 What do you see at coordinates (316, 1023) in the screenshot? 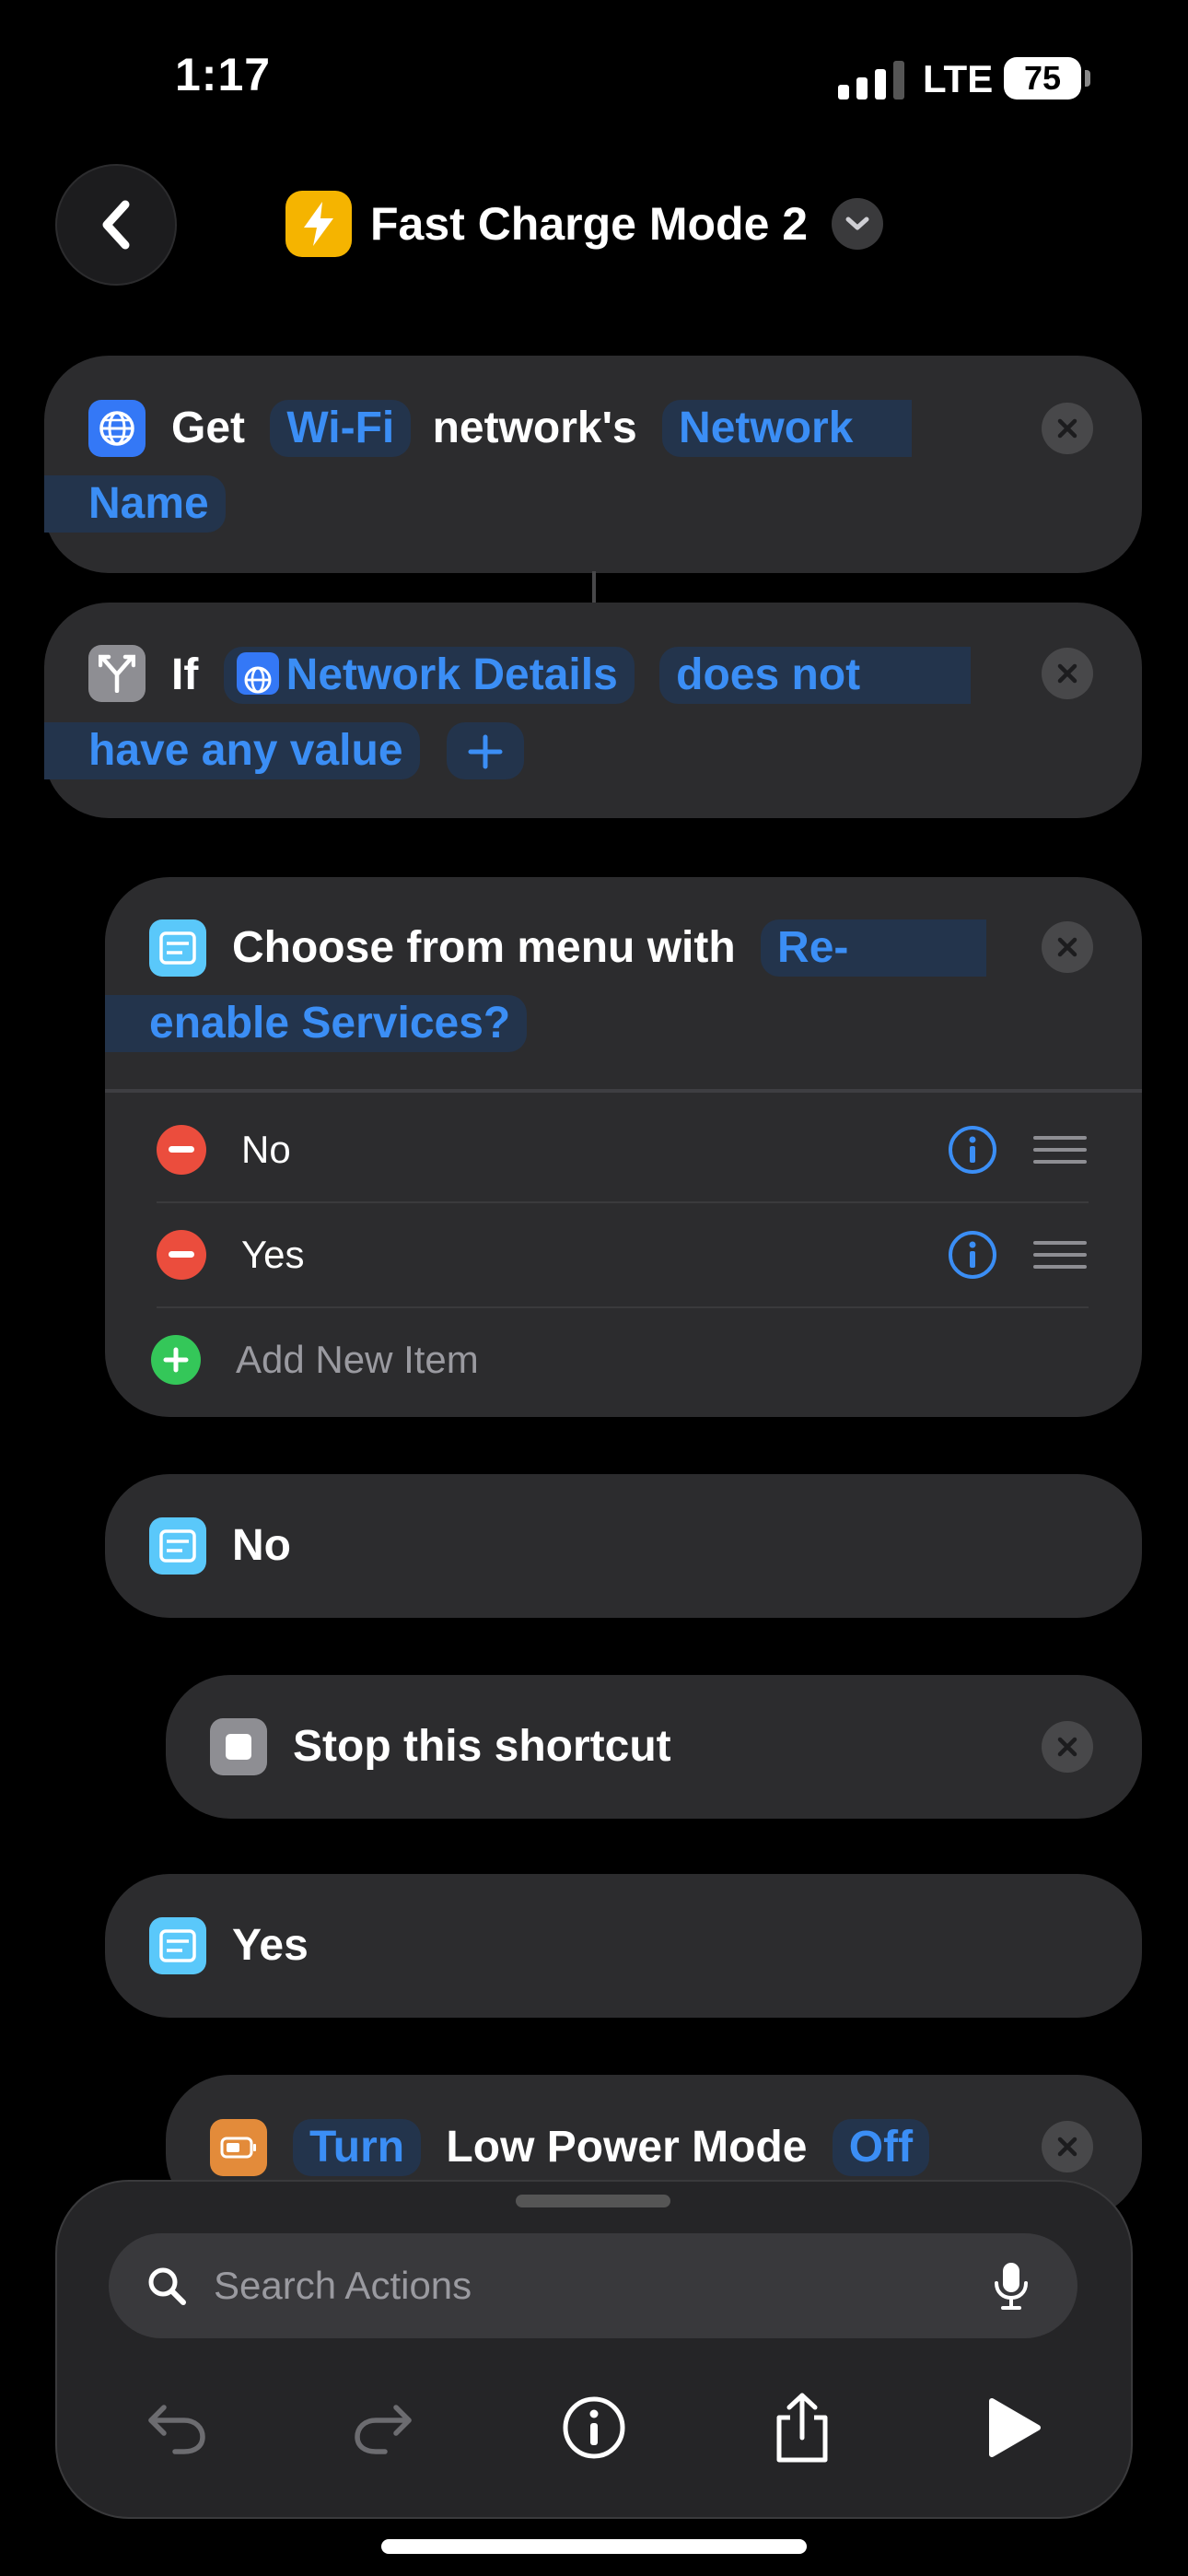
I see `menu-prompt-parameter-cont: enable Services?` at bounding box center [316, 1023].